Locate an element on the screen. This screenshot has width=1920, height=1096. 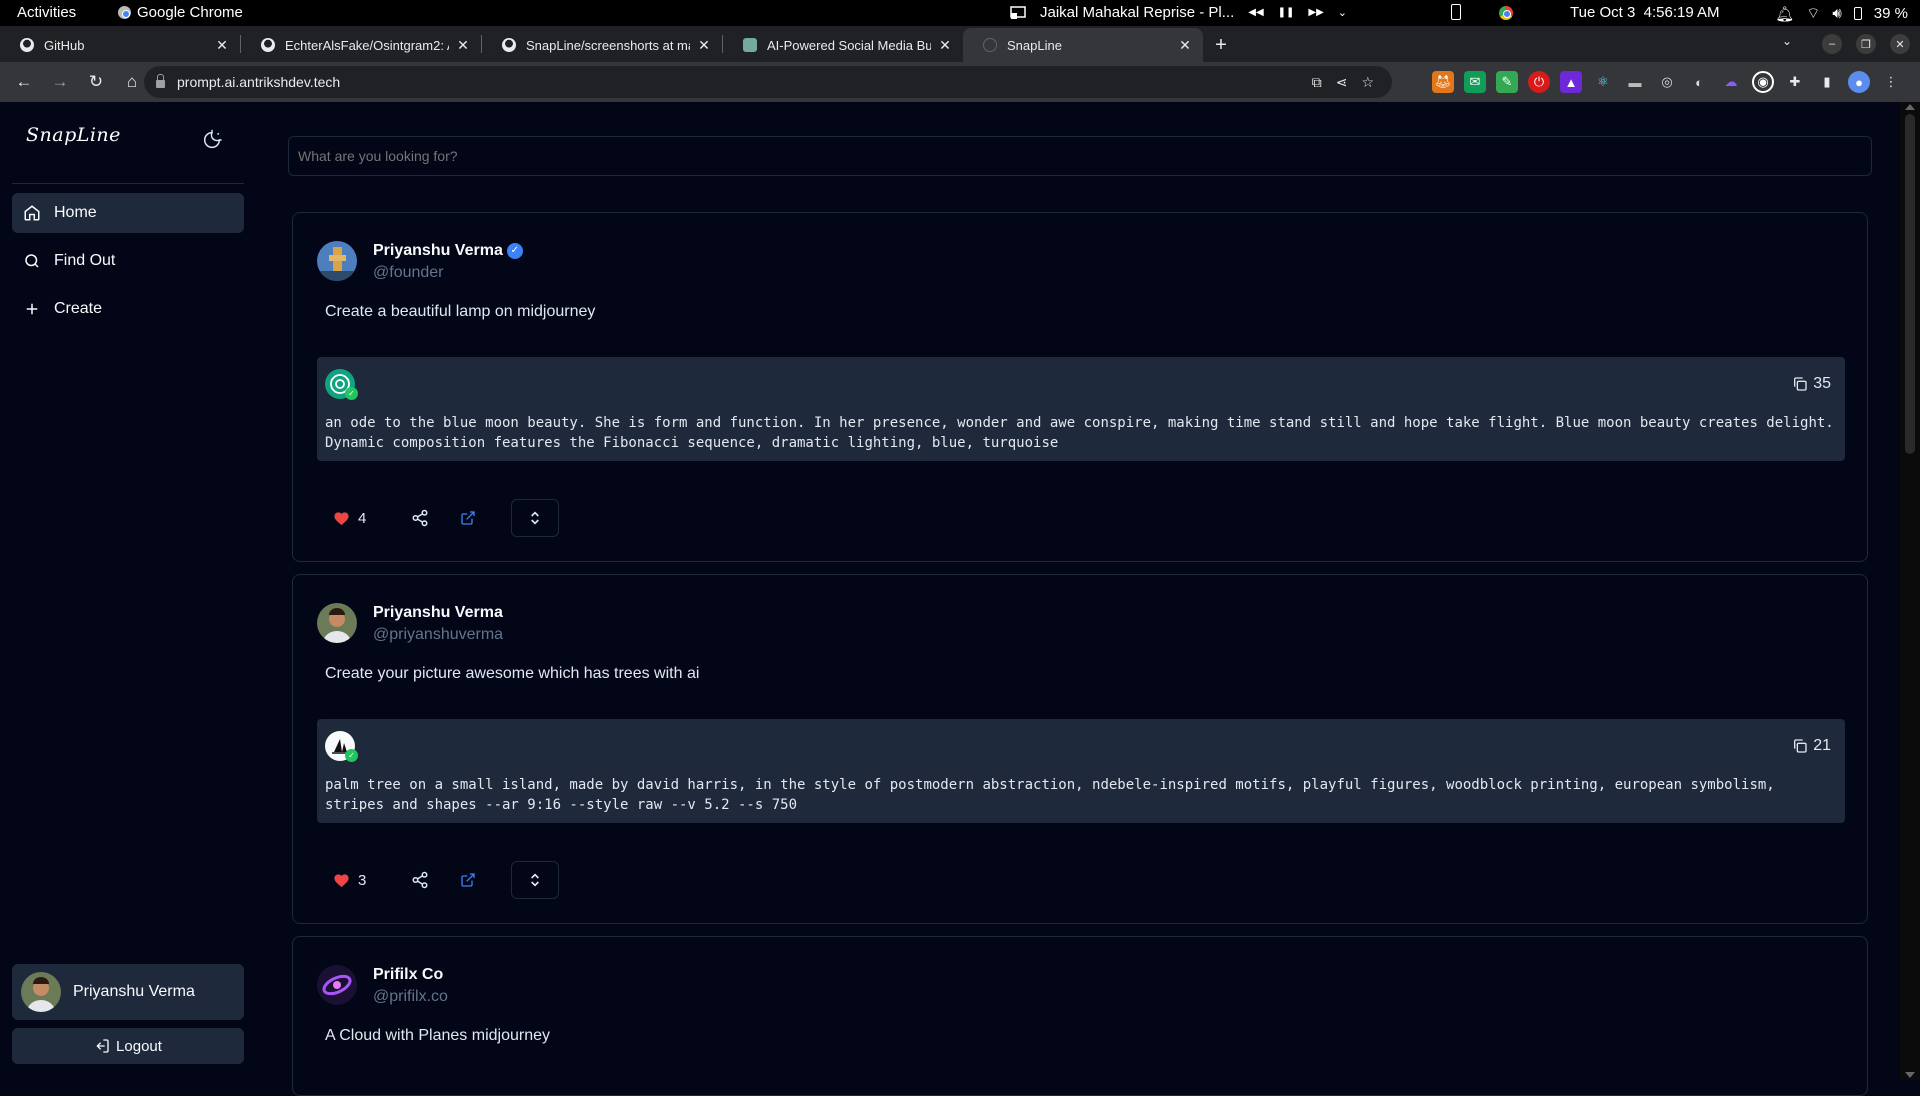
tab-title: GitHub is located at coordinates (64, 45).